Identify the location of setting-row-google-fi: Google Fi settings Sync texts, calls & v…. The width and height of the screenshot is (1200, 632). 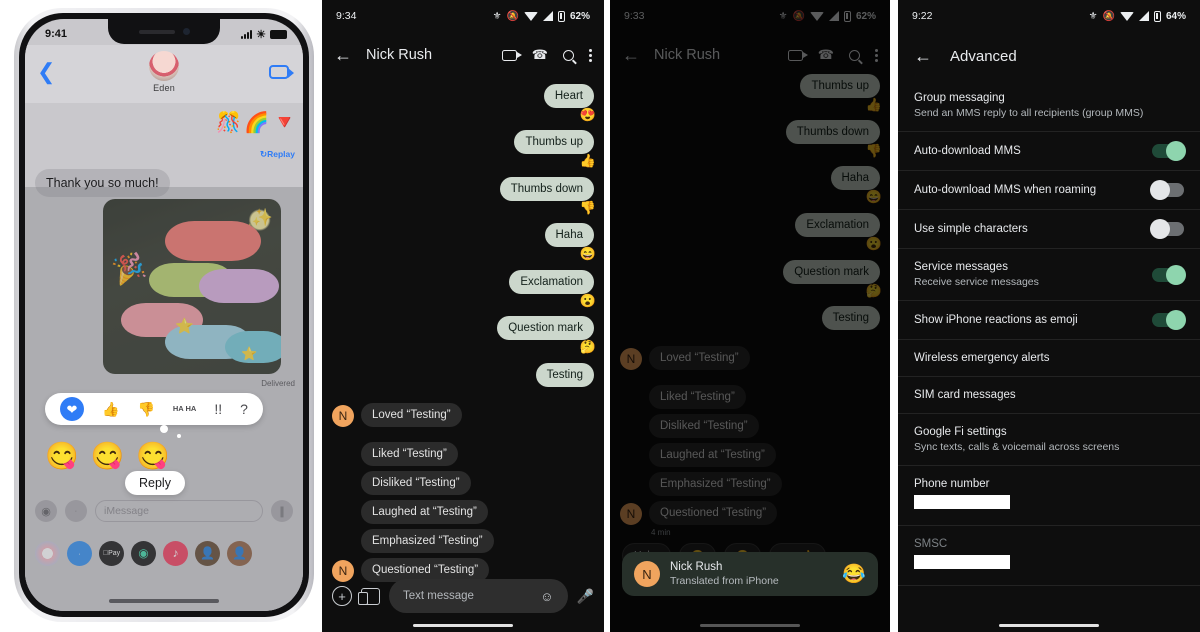
(1049, 440).